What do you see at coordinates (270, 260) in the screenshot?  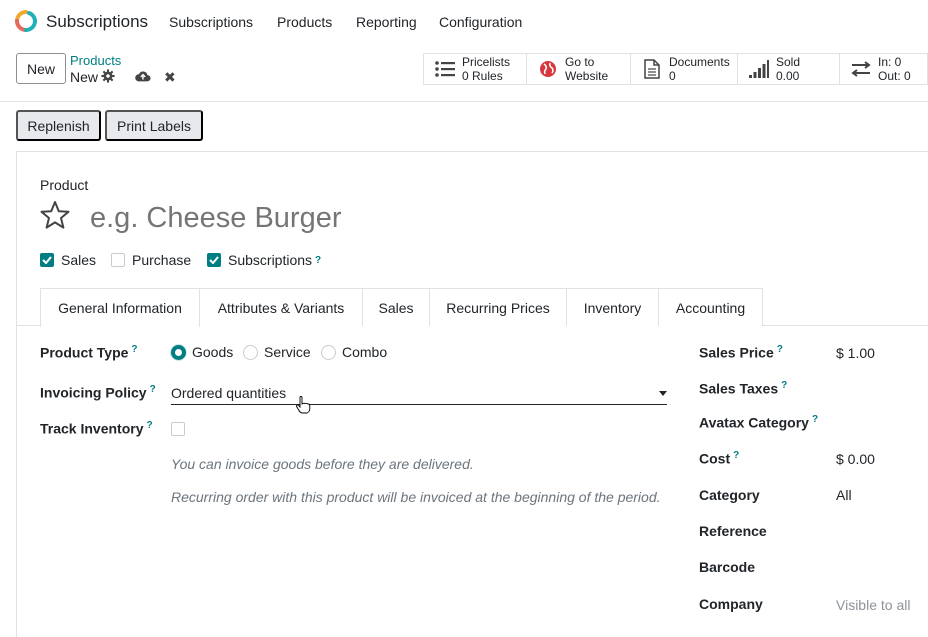 I see `subscriptions-checkbox-label: Subscriptions` at bounding box center [270, 260].